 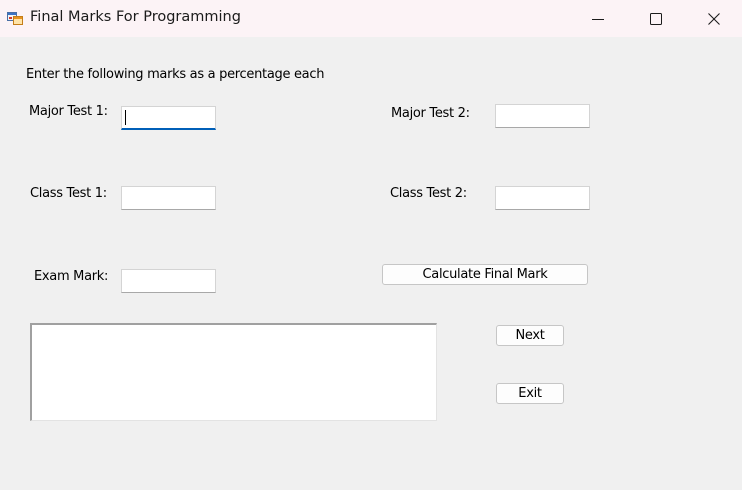 What do you see at coordinates (428, 193) in the screenshot?
I see `class-test-2-label: Class Test 2:` at bounding box center [428, 193].